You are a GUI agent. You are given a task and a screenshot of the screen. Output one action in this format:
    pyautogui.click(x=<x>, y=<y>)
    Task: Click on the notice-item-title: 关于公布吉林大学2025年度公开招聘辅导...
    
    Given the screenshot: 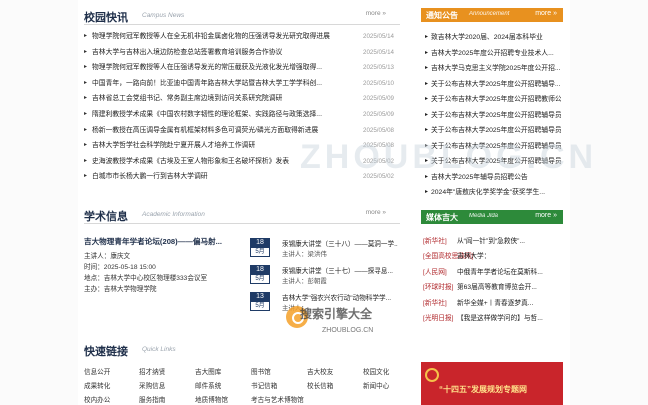 What is the action you would take?
    pyautogui.click(x=496, y=85)
    